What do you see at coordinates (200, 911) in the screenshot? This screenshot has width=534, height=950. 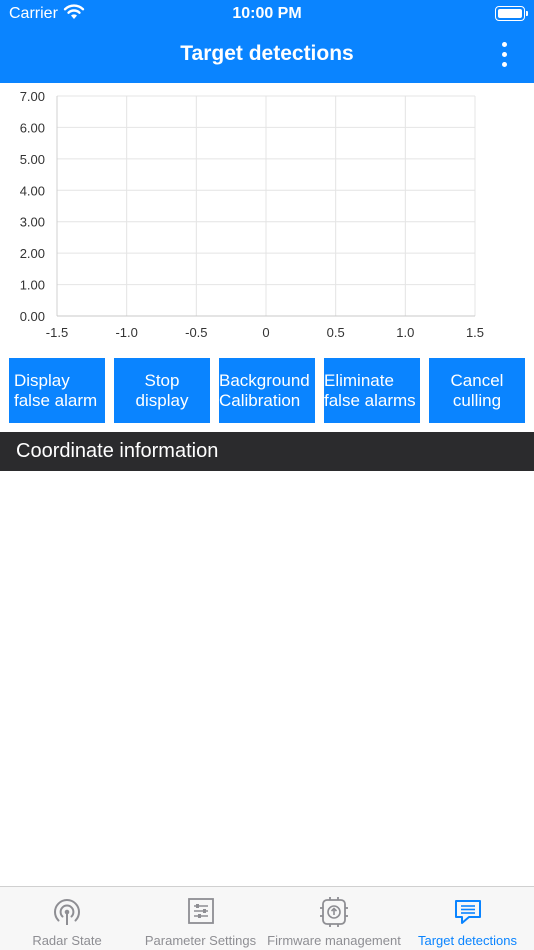 I see `sliders-icon` at bounding box center [200, 911].